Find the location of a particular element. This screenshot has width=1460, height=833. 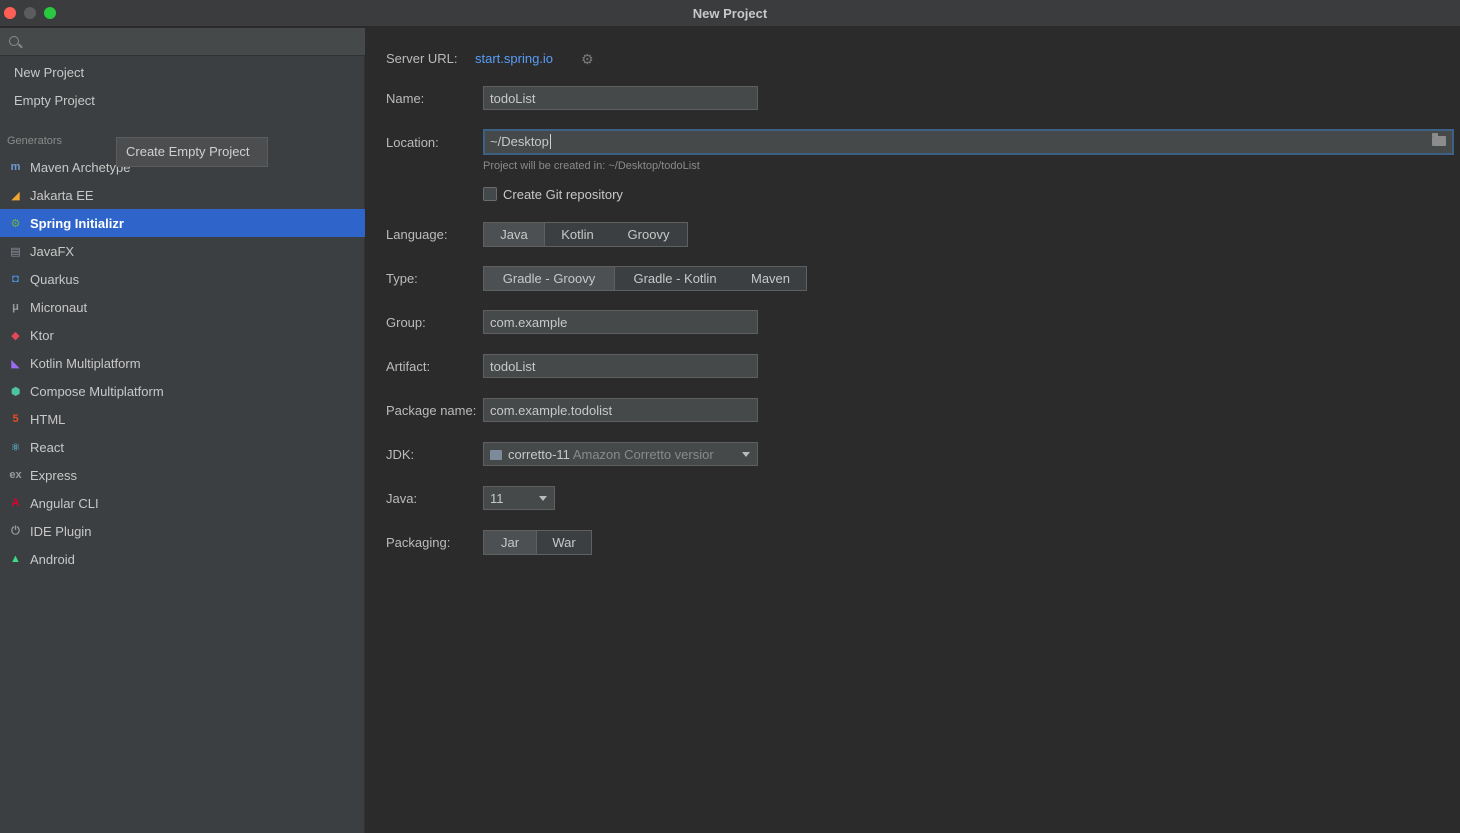

location-field: ~/Desktop is located at coordinates (968, 142).